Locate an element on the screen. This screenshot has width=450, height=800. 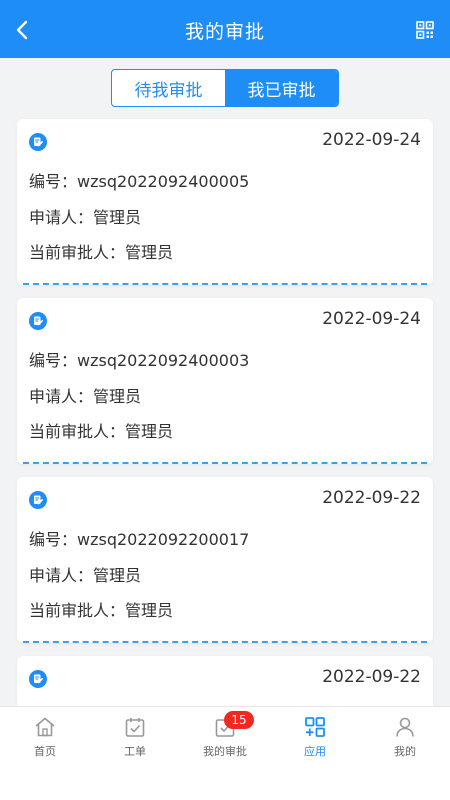
tabbar-label: 工单 is located at coordinates (135, 751).